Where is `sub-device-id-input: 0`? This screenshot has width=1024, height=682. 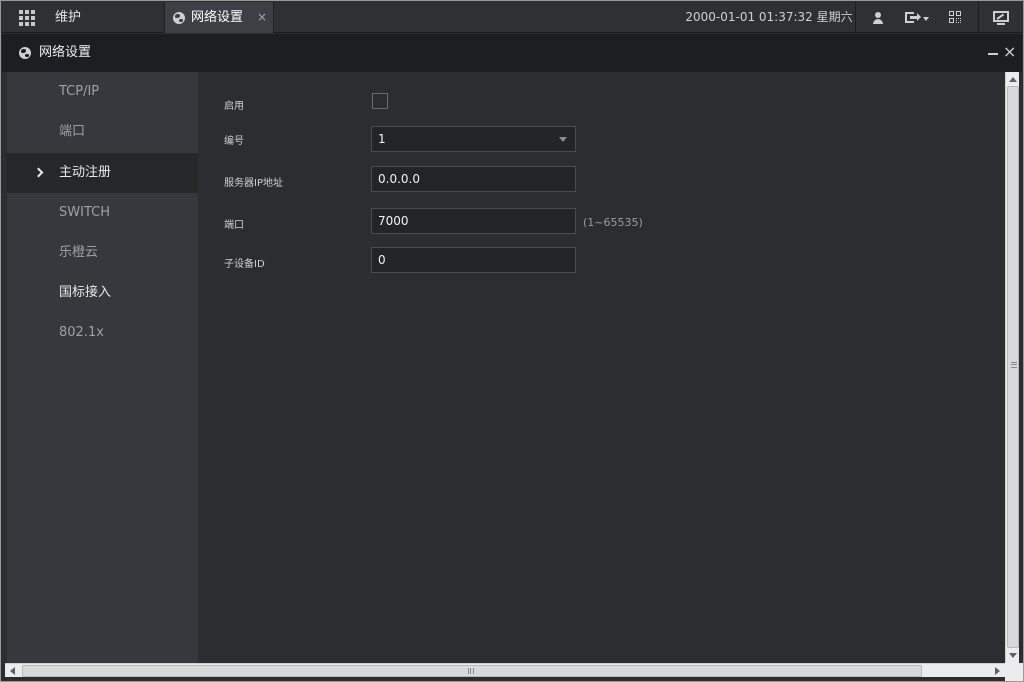 sub-device-id-input: 0 is located at coordinates (473, 260).